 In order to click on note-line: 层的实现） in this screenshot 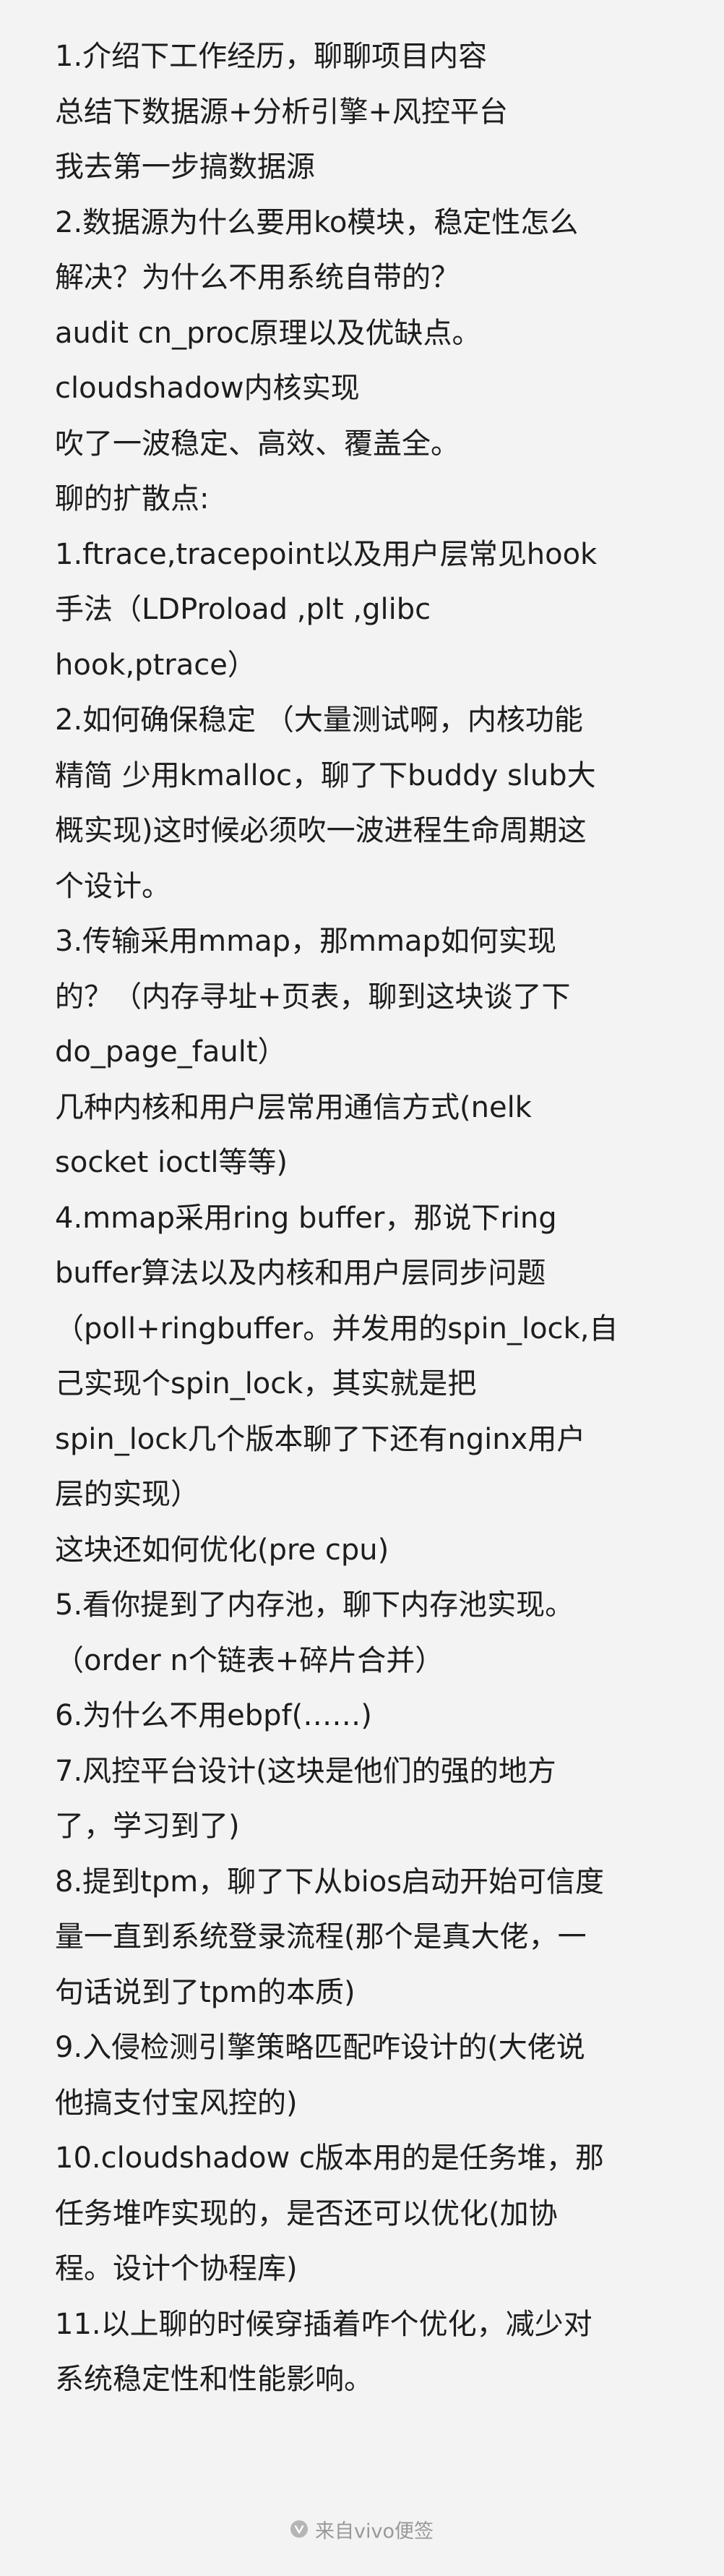, I will do `click(127, 1495)`.